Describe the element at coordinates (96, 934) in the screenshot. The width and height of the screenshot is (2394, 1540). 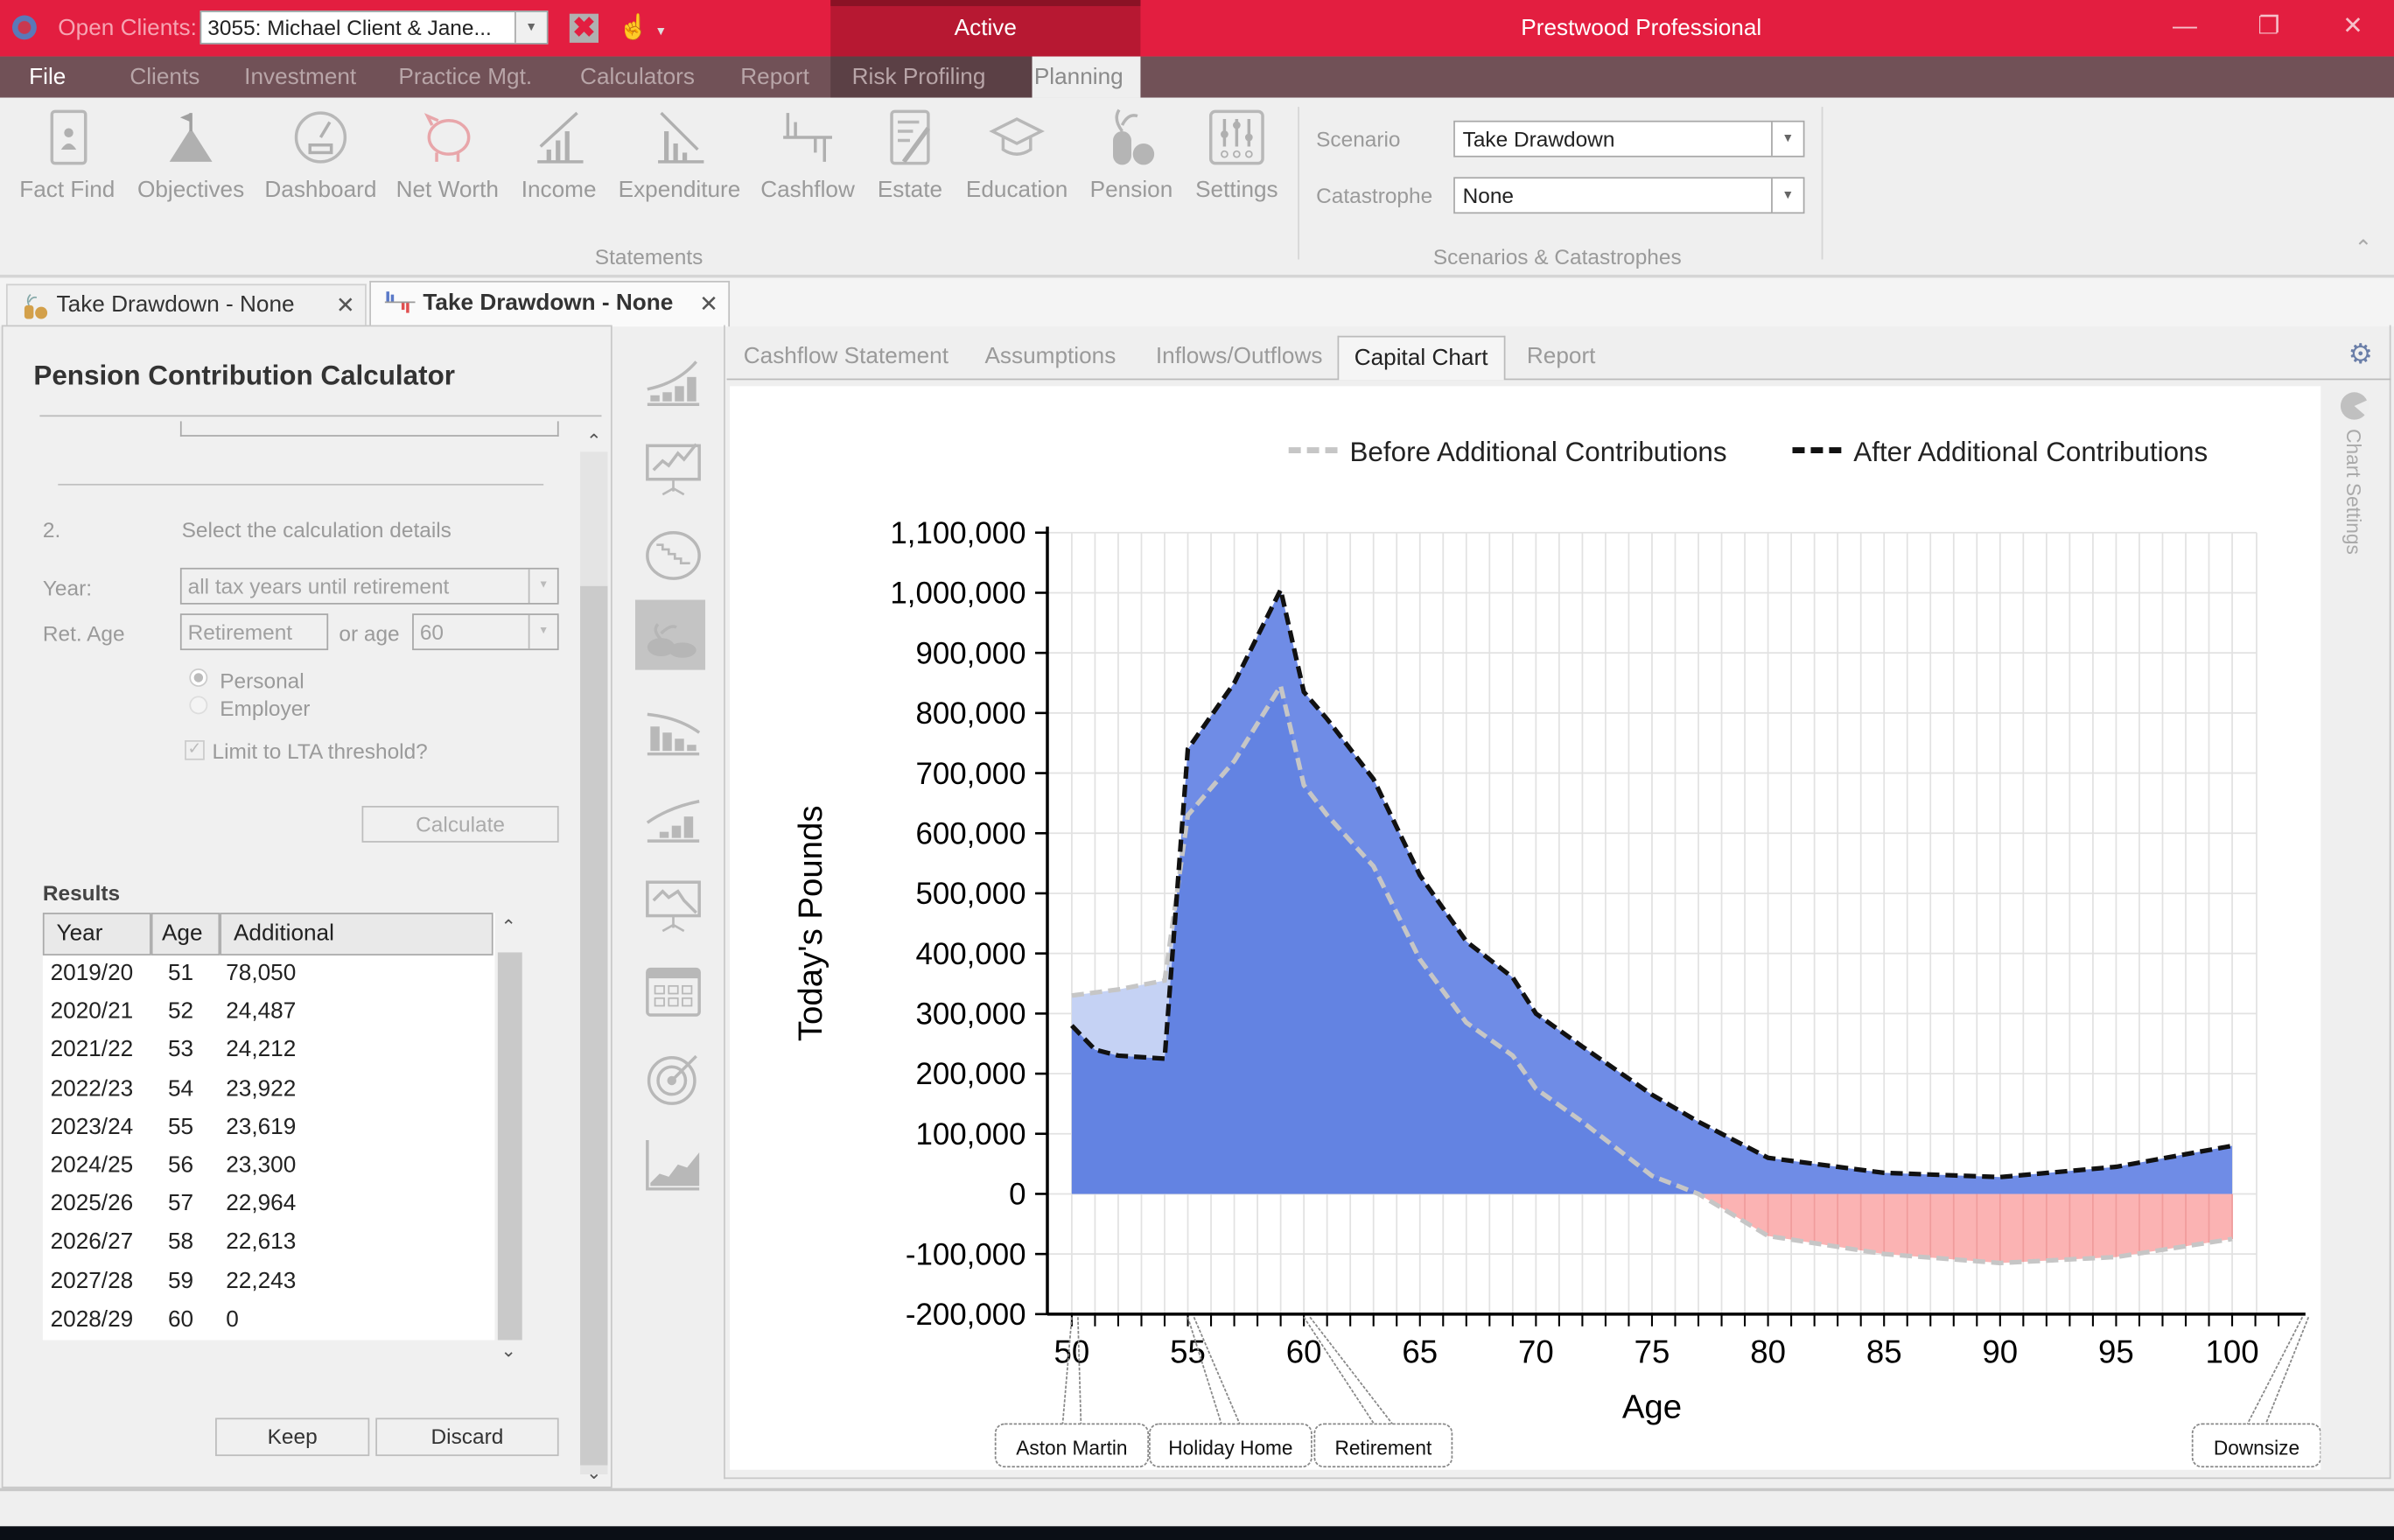
I see `column-header-year: Year` at that location.